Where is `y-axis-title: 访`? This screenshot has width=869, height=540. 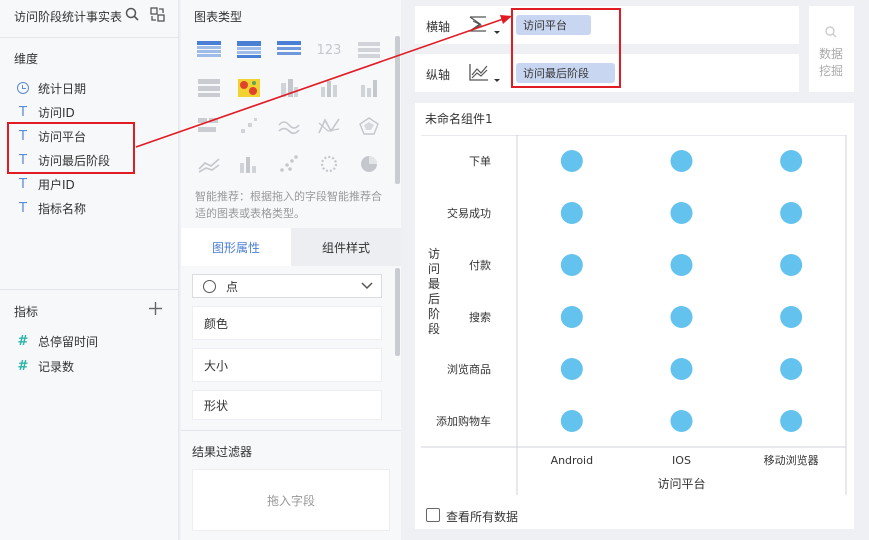 y-axis-title: 访 is located at coordinates (434, 254).